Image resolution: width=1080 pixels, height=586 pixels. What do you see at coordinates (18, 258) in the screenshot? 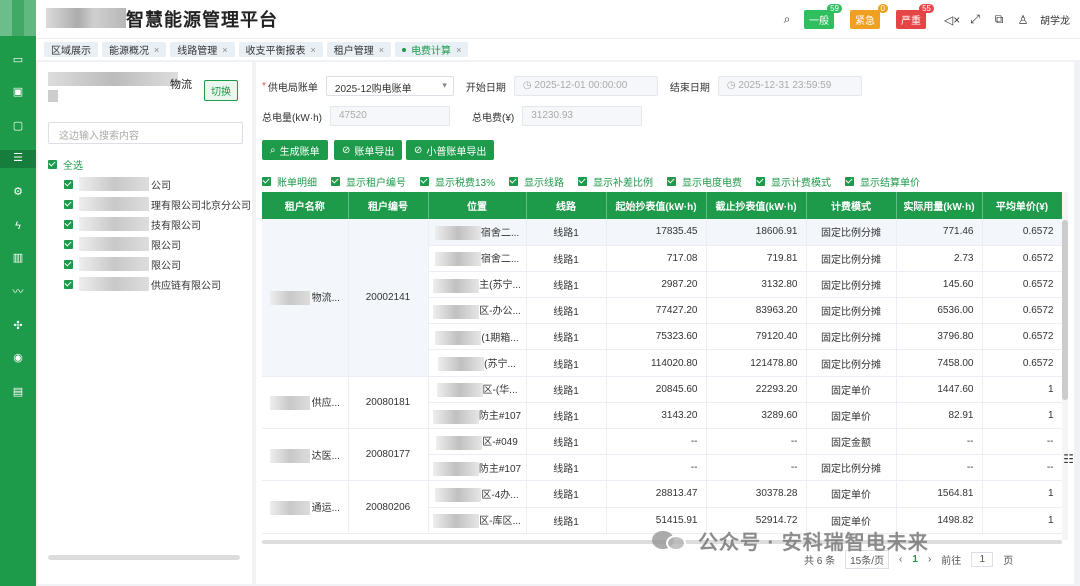
I see `nav-bar-chart-icon: ▥` at bounding box center [18, 258].